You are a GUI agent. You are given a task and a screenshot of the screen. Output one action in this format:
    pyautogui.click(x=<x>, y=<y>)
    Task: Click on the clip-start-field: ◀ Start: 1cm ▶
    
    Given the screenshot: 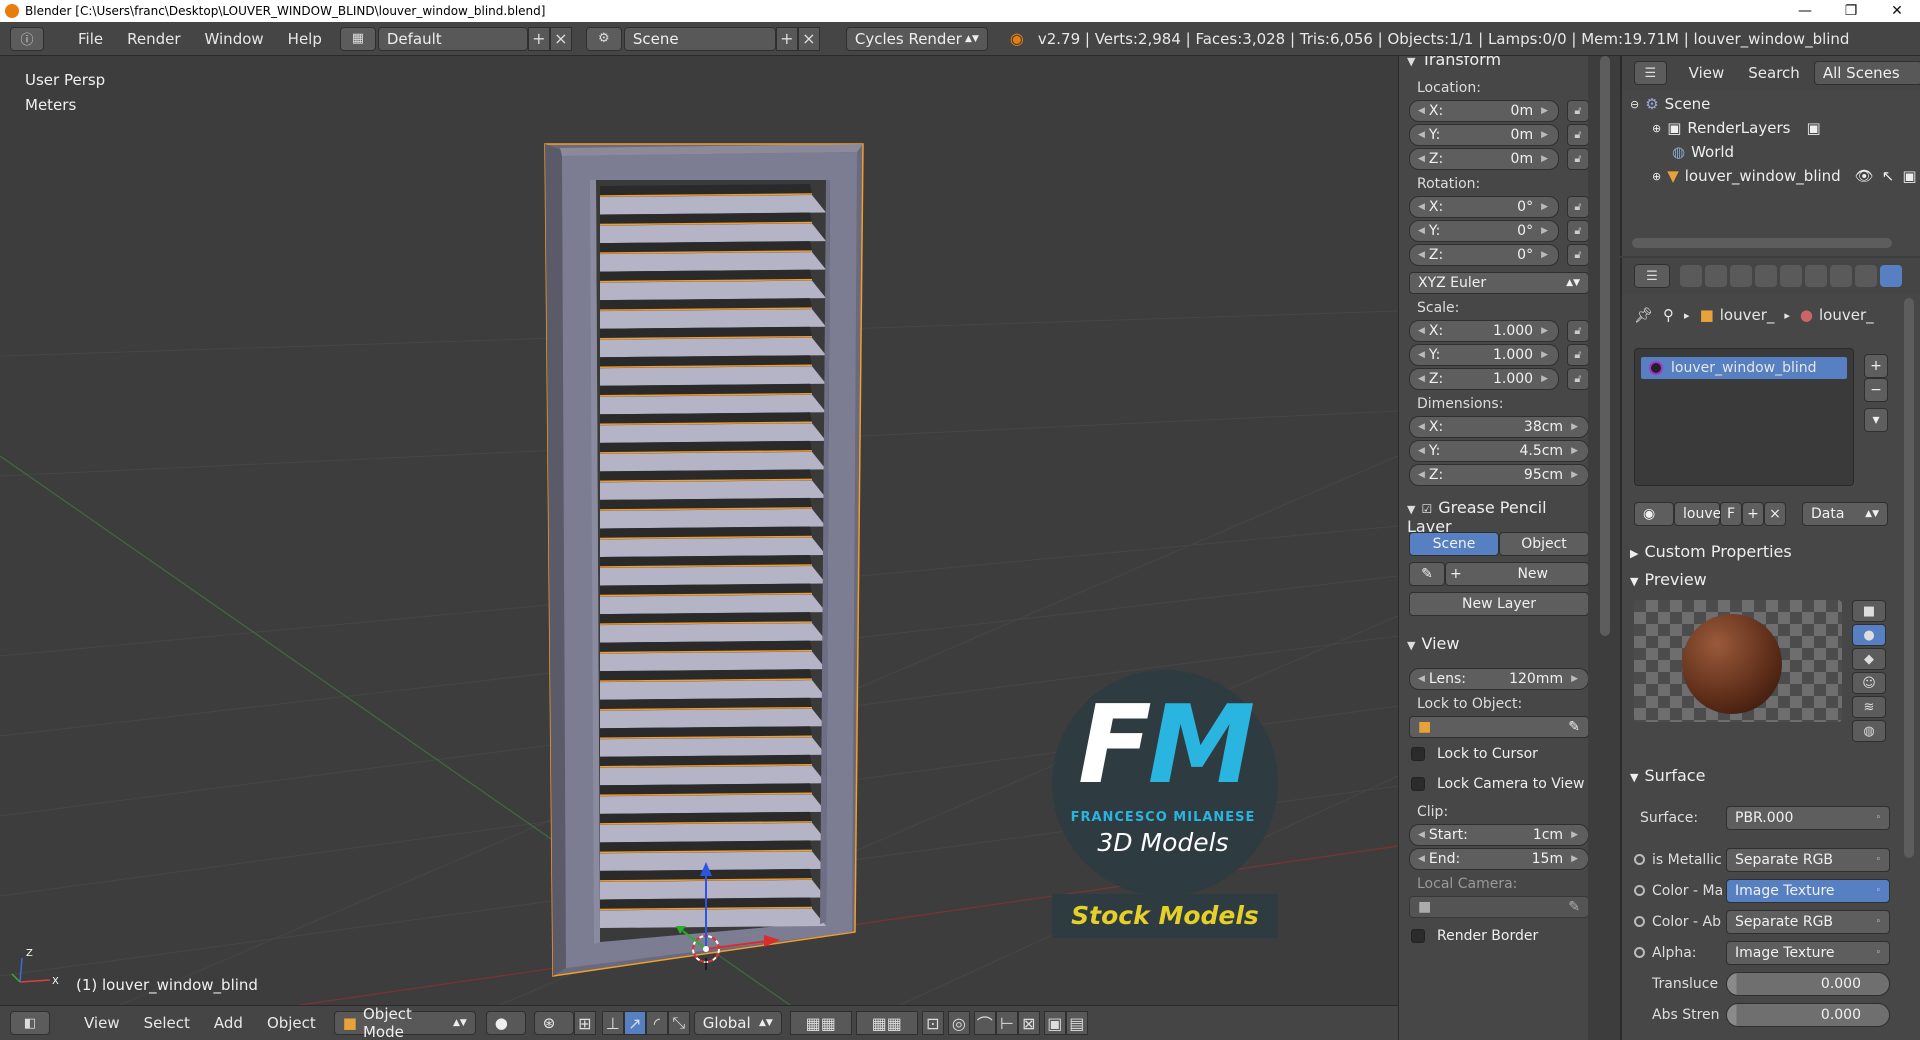 What is the action you would take?
    pyautogui.click(x=1498, y=835)
    